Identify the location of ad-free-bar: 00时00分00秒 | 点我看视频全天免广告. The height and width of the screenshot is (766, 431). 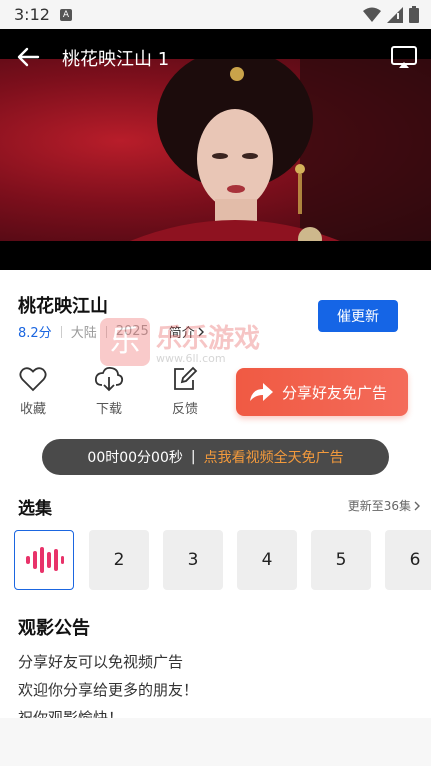
(215, 457).